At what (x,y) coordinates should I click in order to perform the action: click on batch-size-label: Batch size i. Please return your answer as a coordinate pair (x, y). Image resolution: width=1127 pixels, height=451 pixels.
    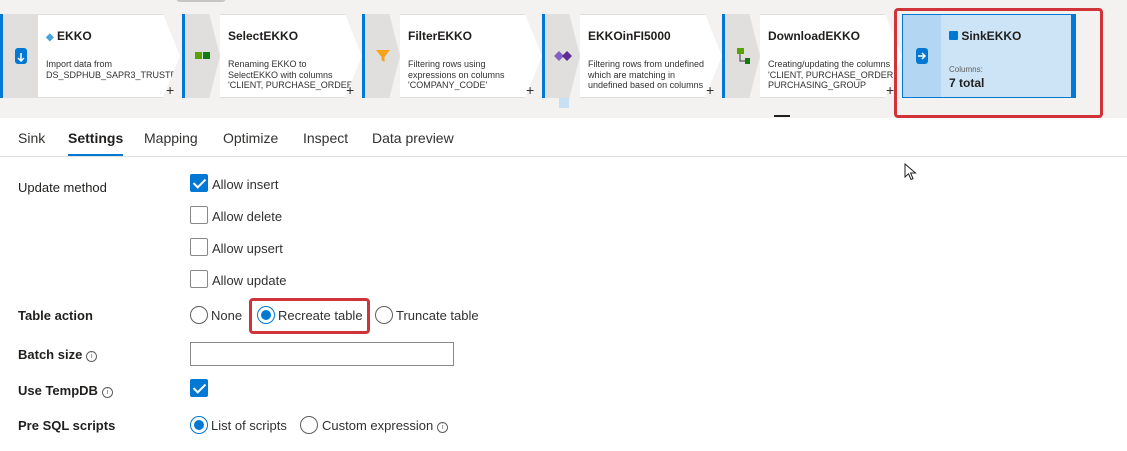
    Looking at the image, I should click on (58, 354).